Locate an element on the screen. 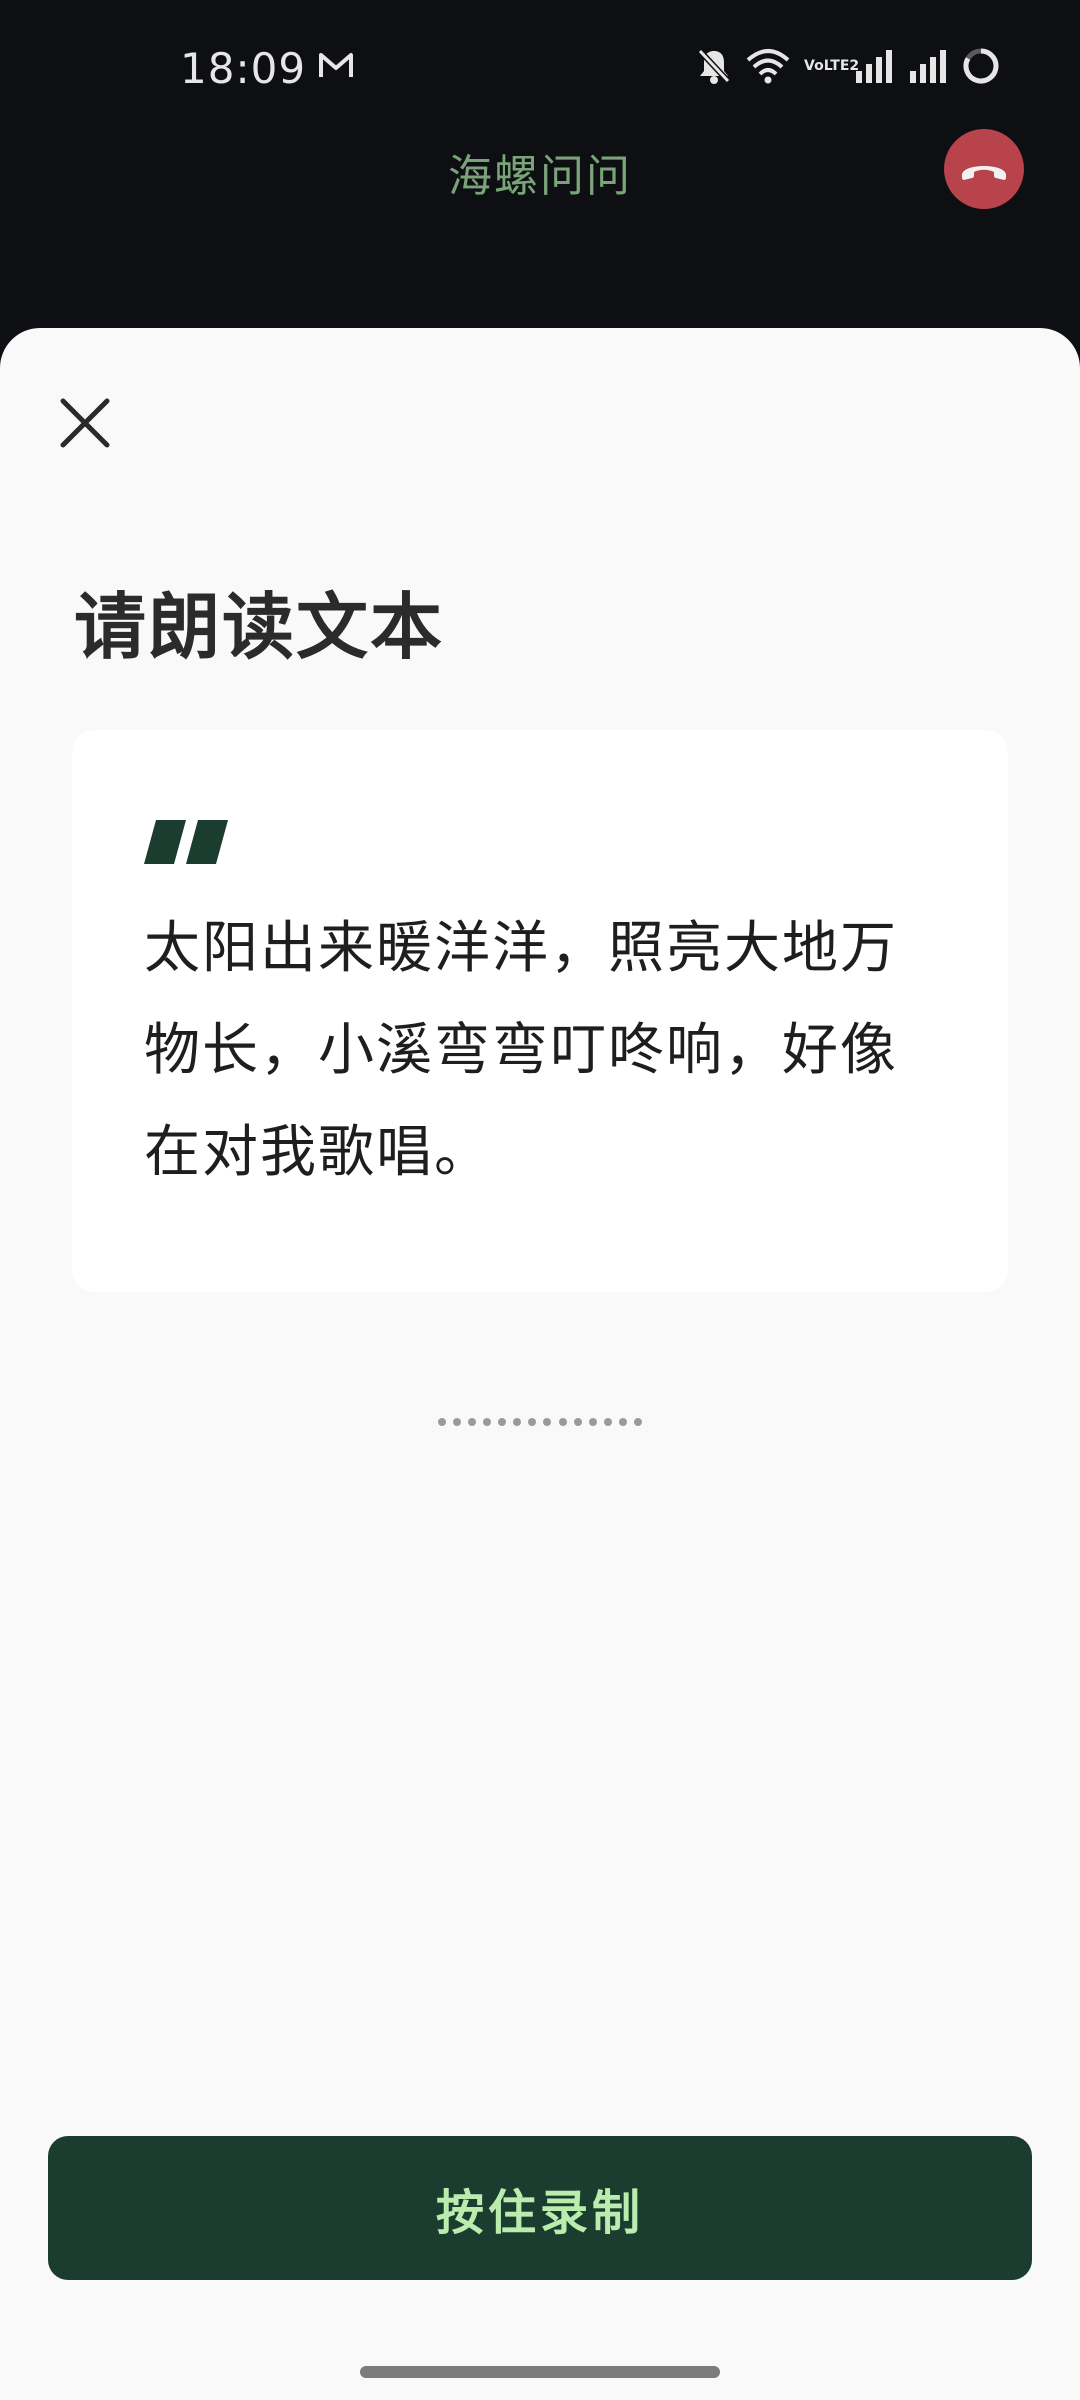 This screenshot has height=2400, width=1080. end-call-button is located at coordinates (984, 169).